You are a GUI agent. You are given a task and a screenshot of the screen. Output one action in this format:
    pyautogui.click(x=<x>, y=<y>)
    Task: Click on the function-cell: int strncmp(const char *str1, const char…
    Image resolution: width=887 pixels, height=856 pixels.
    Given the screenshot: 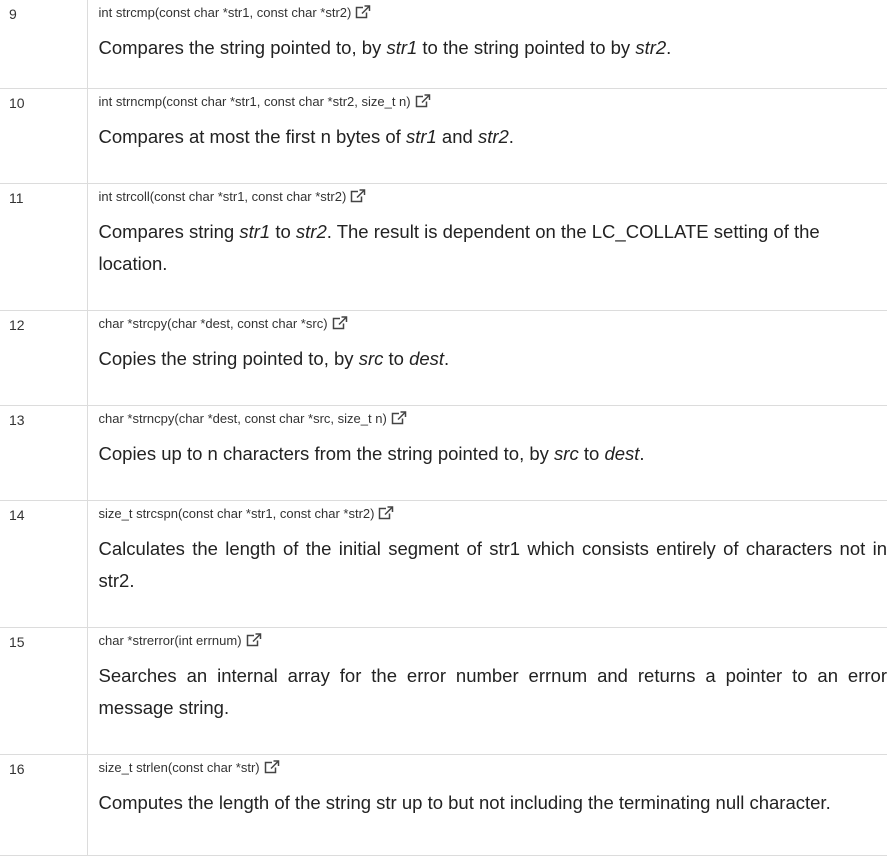 What is the action you would take?
    pyautogui.click(x=487, y=135)
    